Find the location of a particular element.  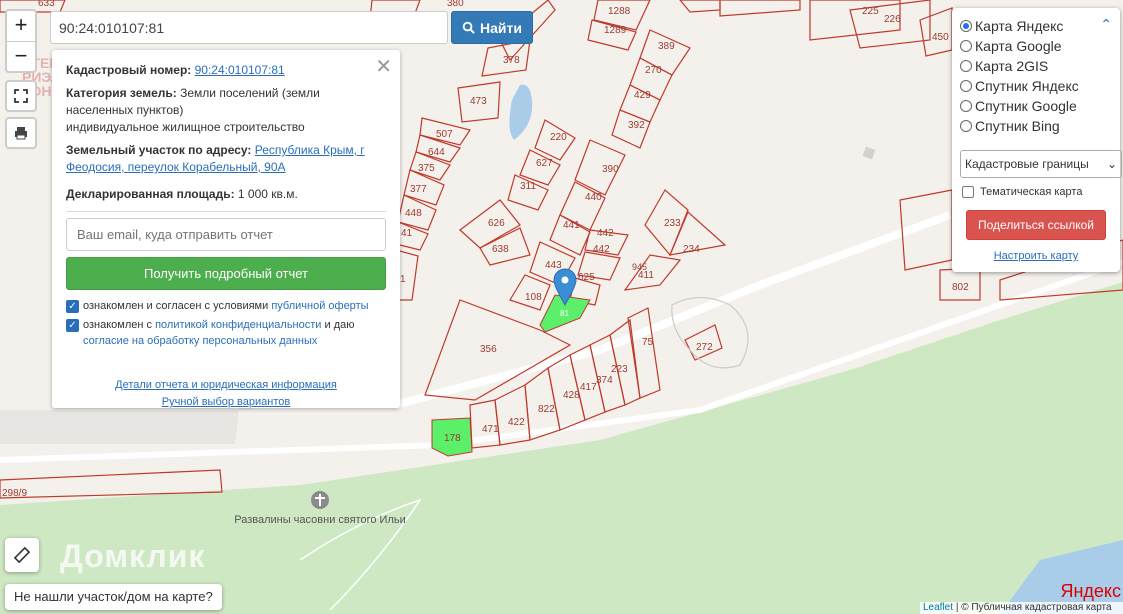

parcel-label: 450 is located at coordinates (940, 37).